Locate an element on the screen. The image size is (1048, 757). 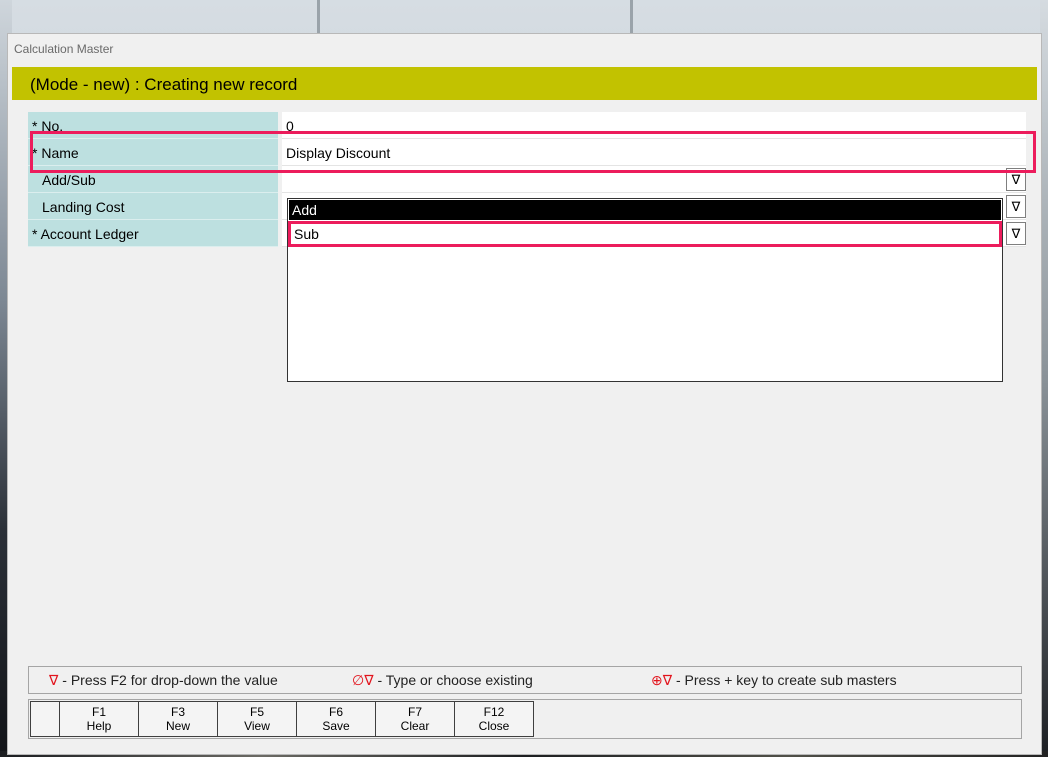
legend-dropdown-text: - Press F2 for drop-down the value is located at coordinates (170, 680).